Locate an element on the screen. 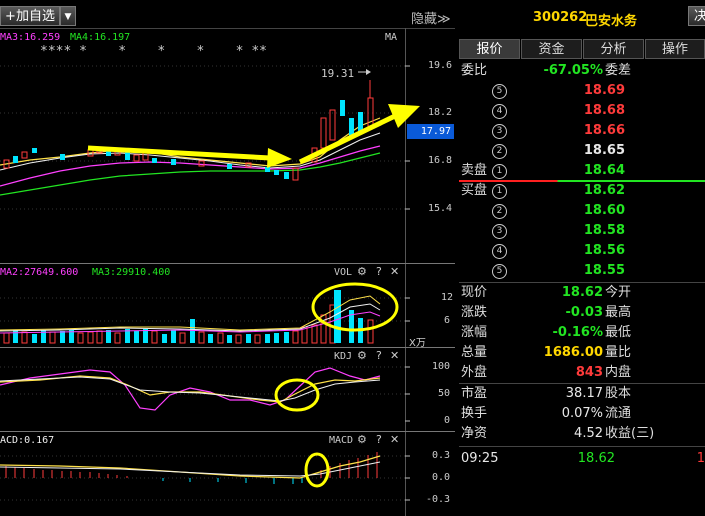  stat-label: 最低 is located at coordinates (618, 332).